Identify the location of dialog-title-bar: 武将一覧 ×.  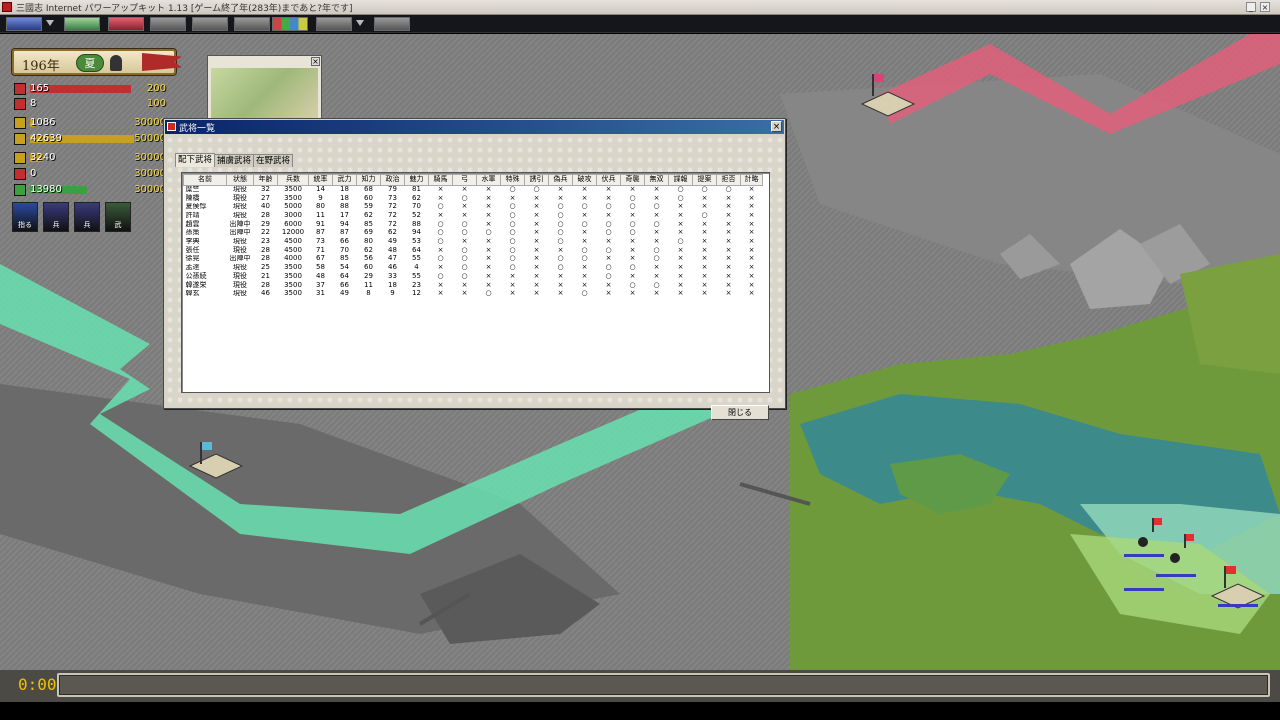
(474, 127).